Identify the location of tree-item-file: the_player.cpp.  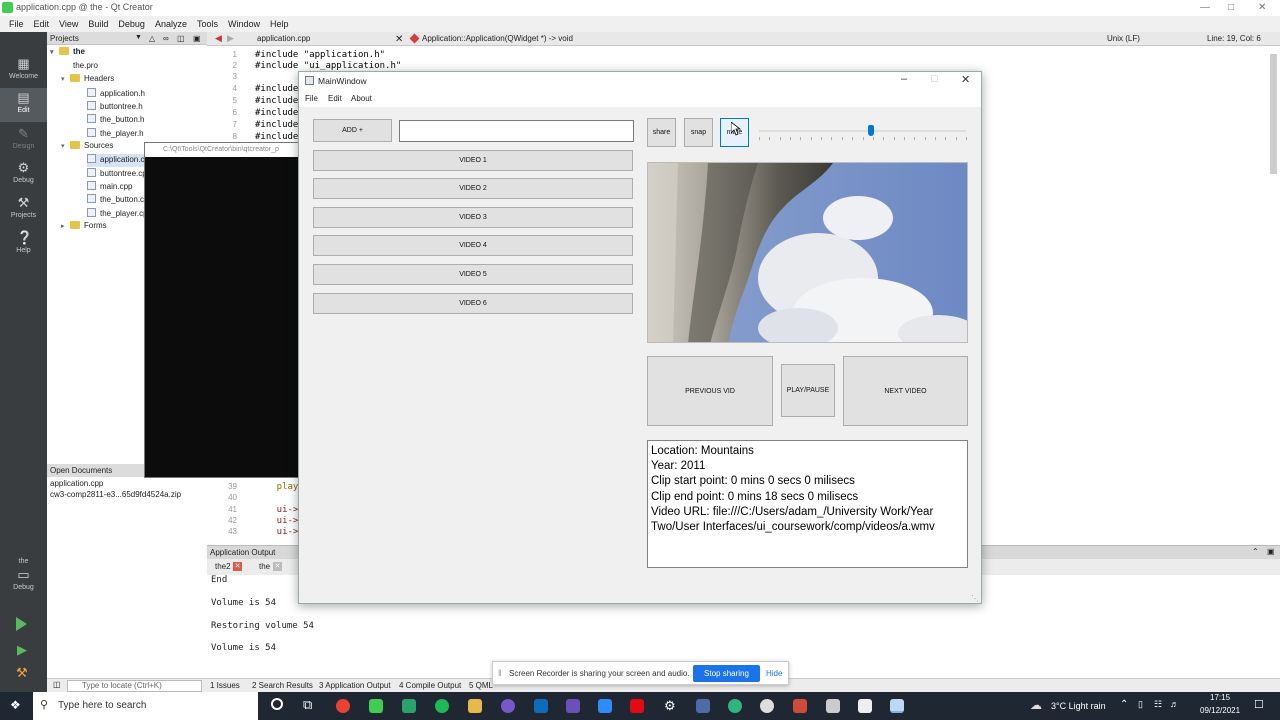
(119, 214).